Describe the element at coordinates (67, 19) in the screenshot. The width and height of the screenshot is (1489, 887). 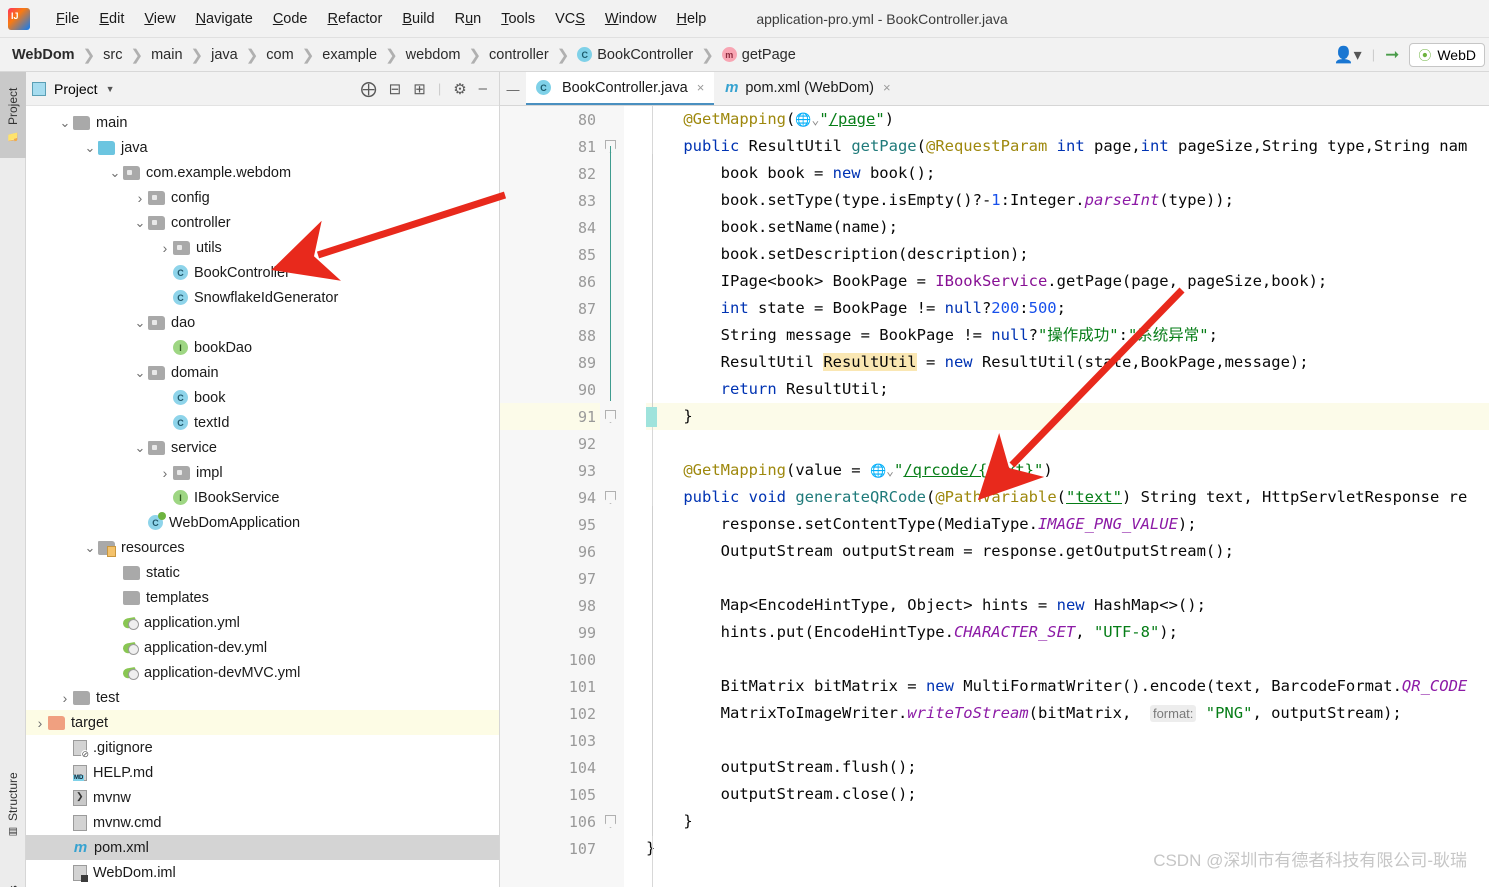
I see `menu-file: File` at that location.